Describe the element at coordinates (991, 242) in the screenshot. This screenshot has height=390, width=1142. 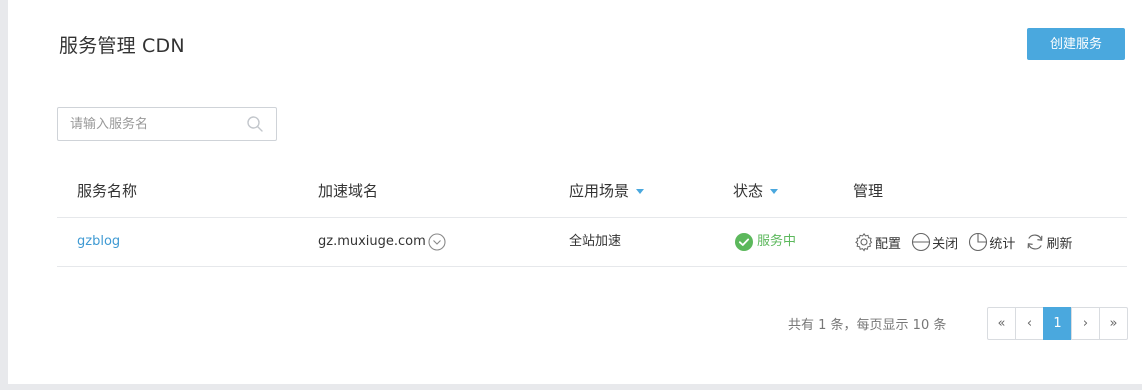
I see `stats-action: 统计` at that location.